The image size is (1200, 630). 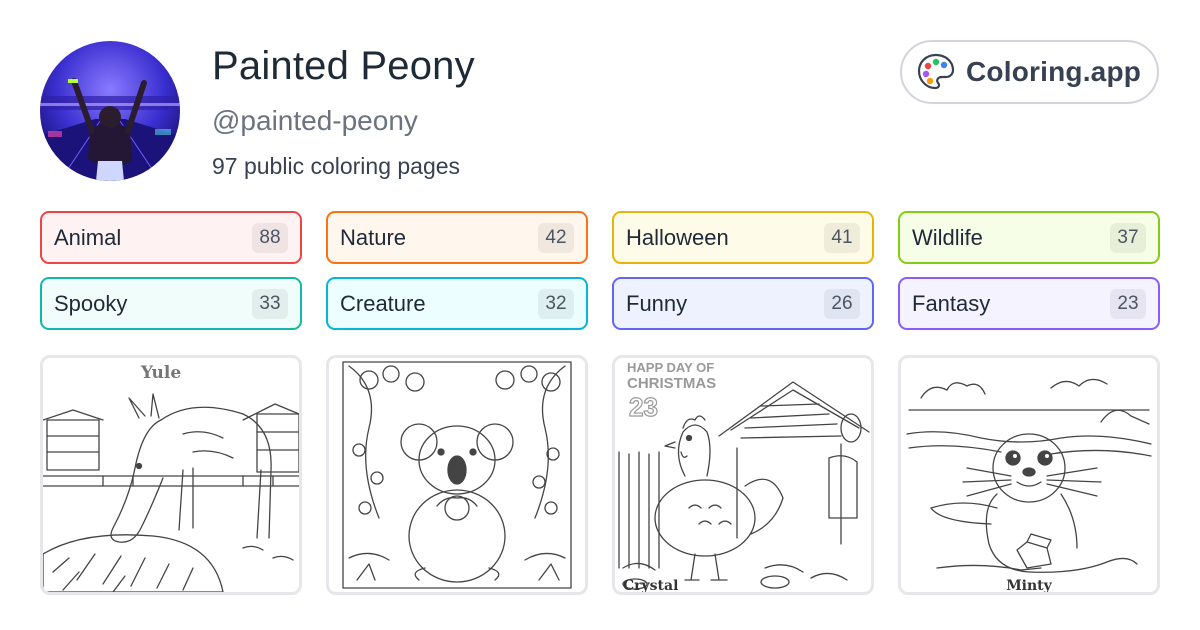 I want to click on tag-count: 42, so click(x=556, y=237).